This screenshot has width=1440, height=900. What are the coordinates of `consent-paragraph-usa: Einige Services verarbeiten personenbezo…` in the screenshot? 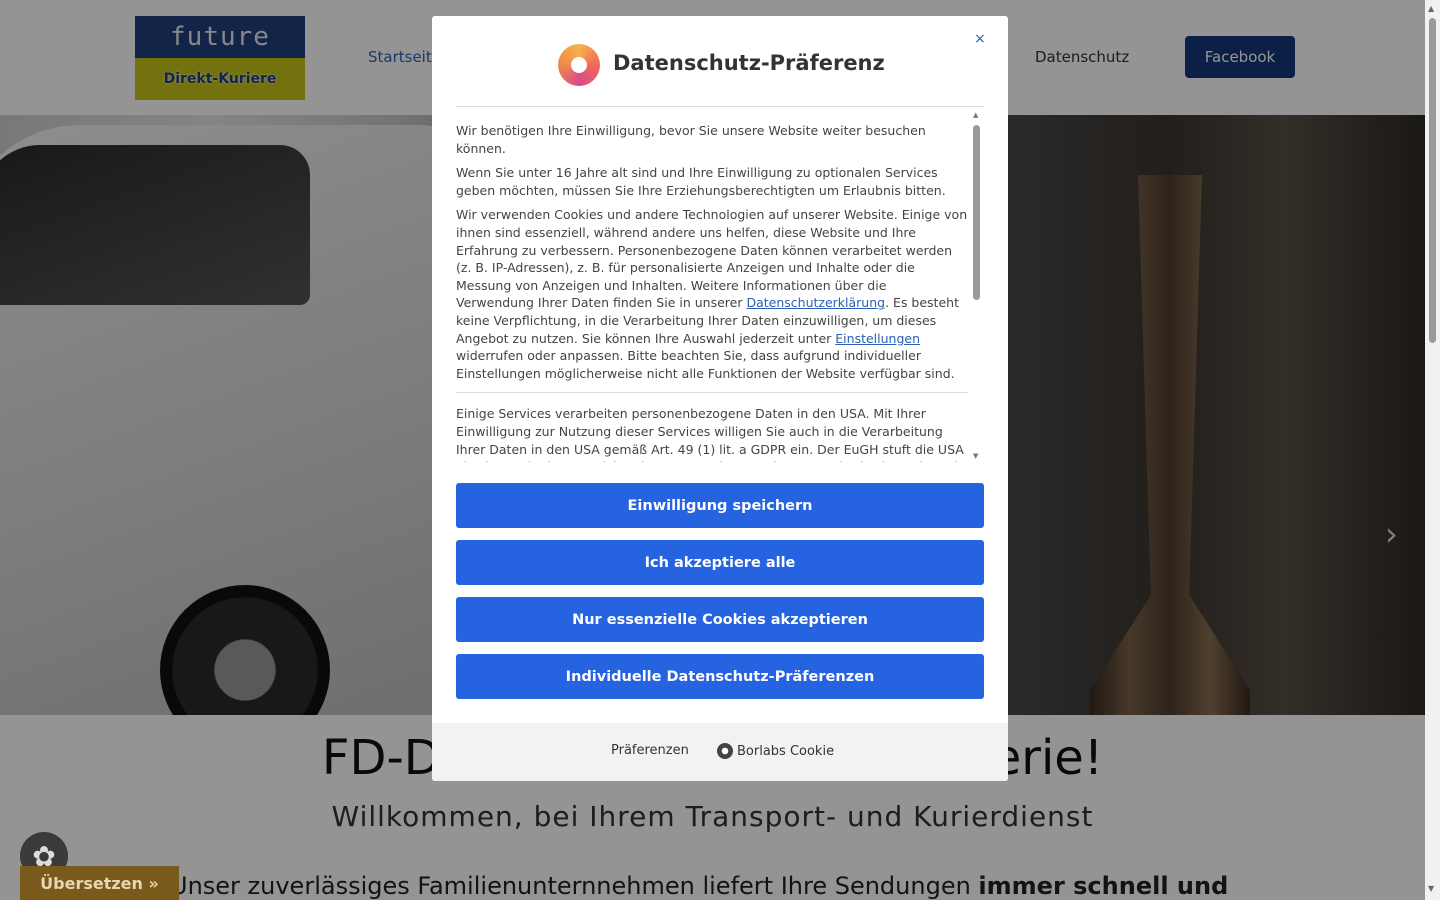 It's located at (711, 434).